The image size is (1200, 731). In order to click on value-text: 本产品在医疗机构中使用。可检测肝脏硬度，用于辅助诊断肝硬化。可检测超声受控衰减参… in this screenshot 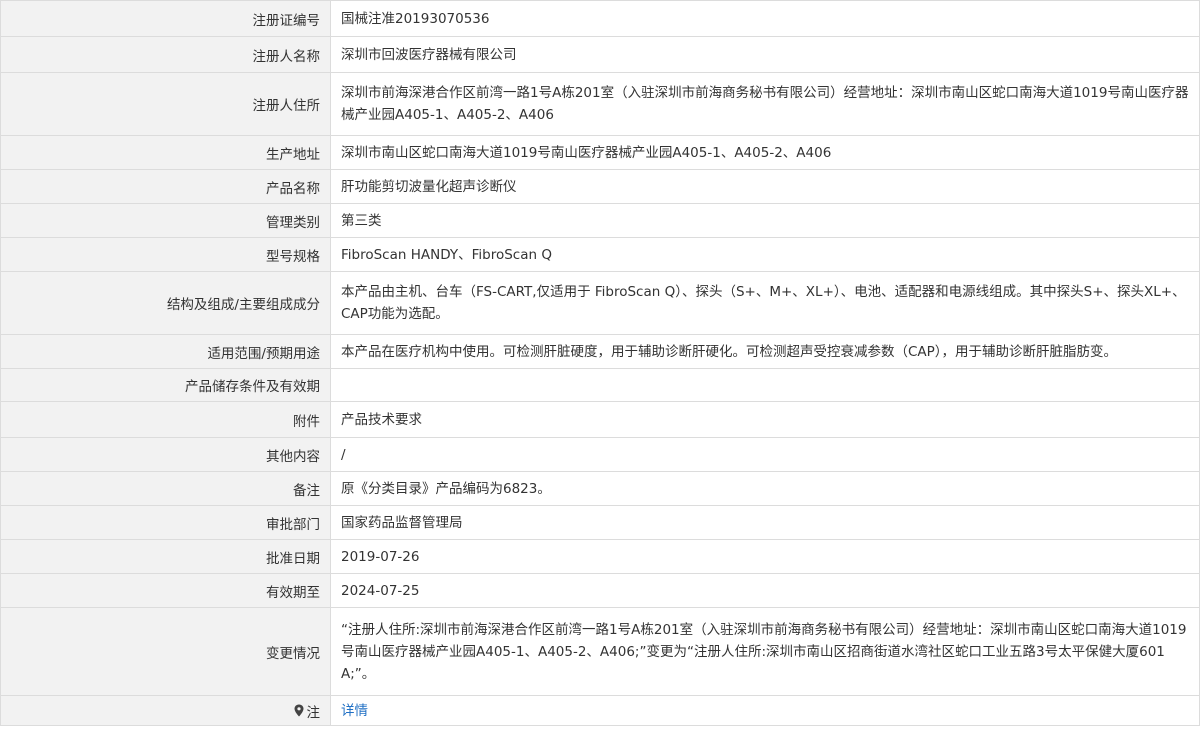, I will do `click(729, 351)`.